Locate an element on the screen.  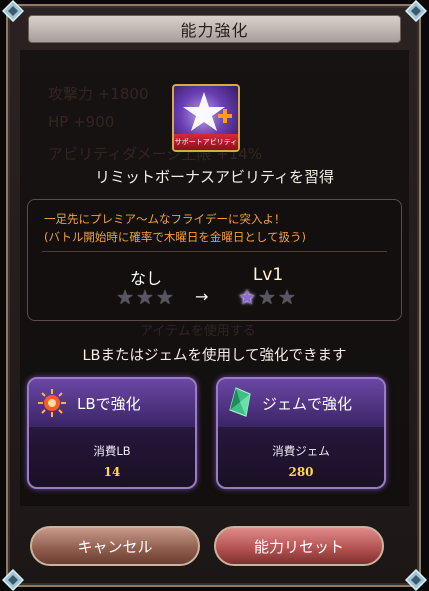
gem-card-header: ジェムで強化 is located at coordinates (301, 403).